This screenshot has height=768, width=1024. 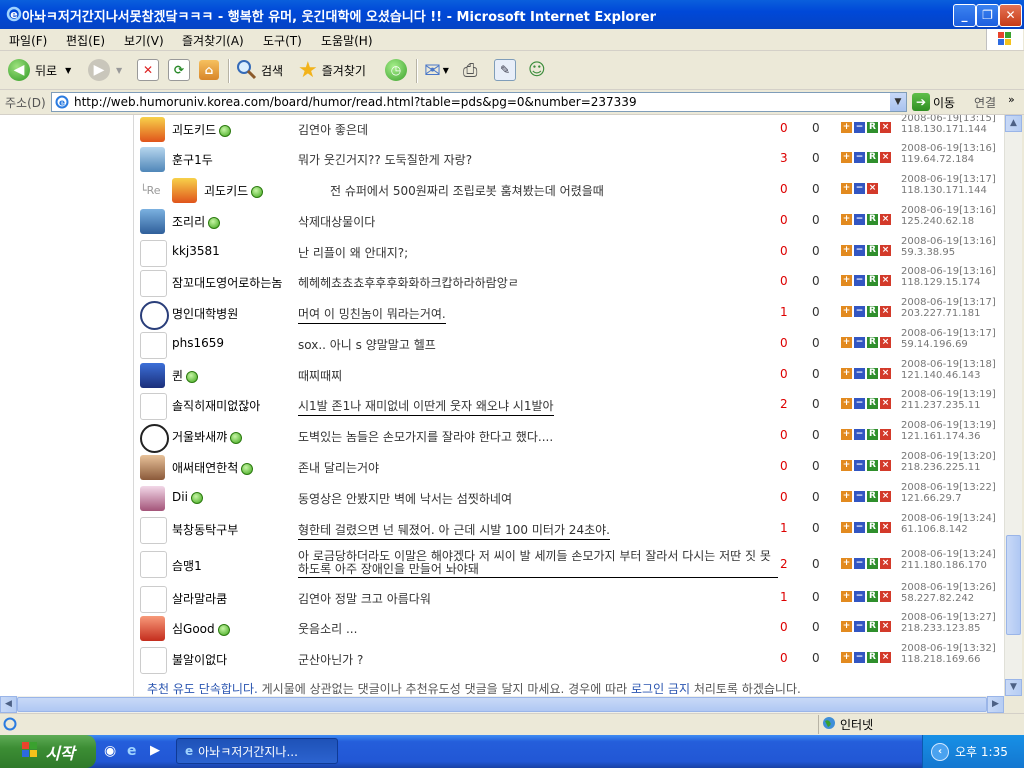 I want to click on user-nickname: 퀸, so click(x=185, y=375).